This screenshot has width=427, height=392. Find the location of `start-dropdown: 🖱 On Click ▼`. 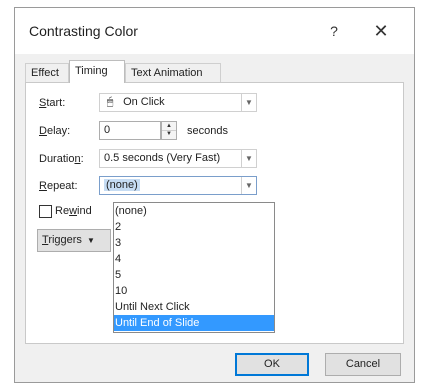

start-dropdown: 🖱 On Click ▼ is located at coordinates (178, 102).